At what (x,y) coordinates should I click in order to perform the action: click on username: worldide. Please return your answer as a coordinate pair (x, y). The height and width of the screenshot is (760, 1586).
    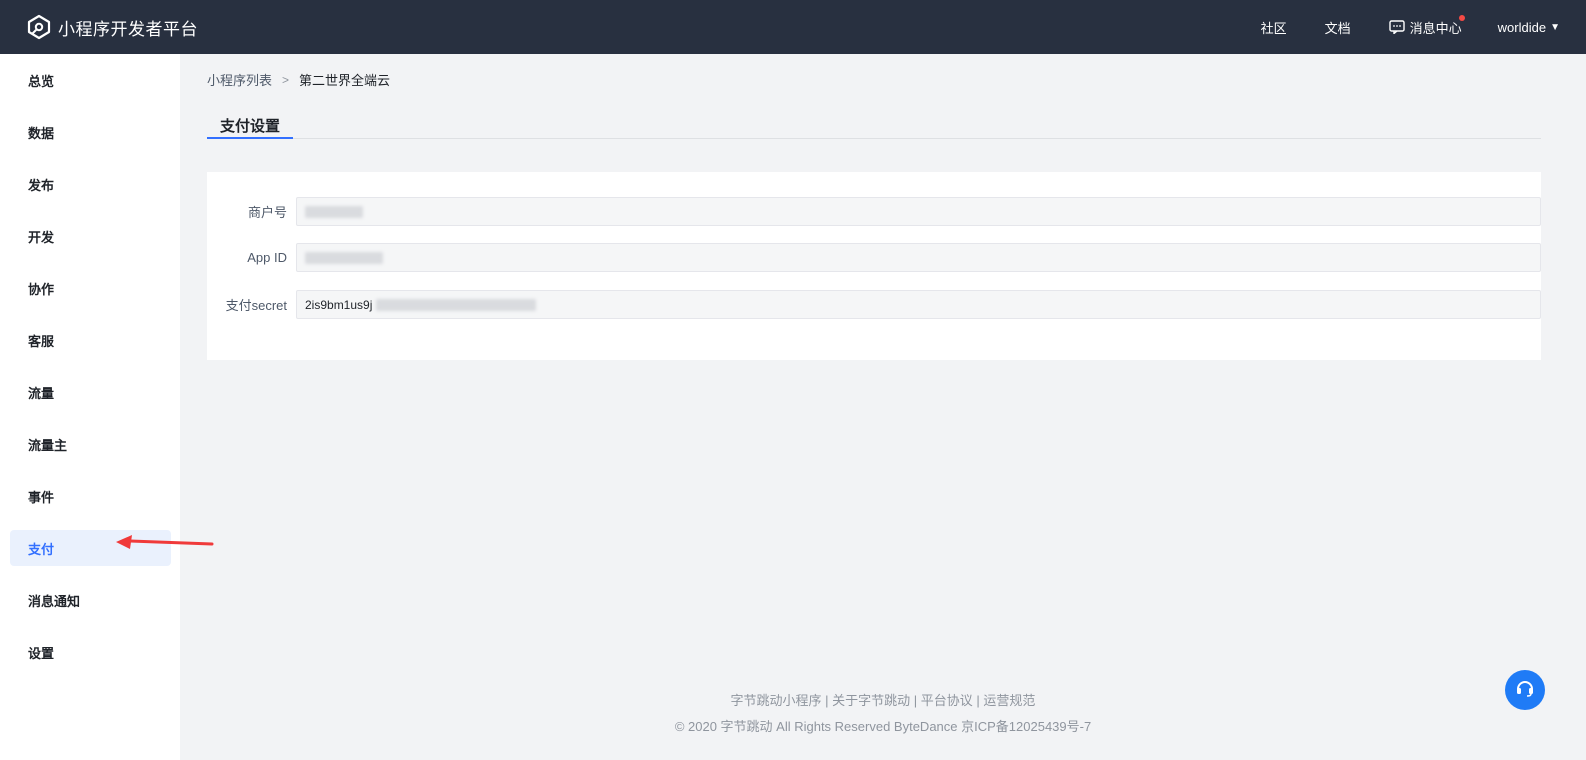
    Looking at the image, I should click on (1522, 27).